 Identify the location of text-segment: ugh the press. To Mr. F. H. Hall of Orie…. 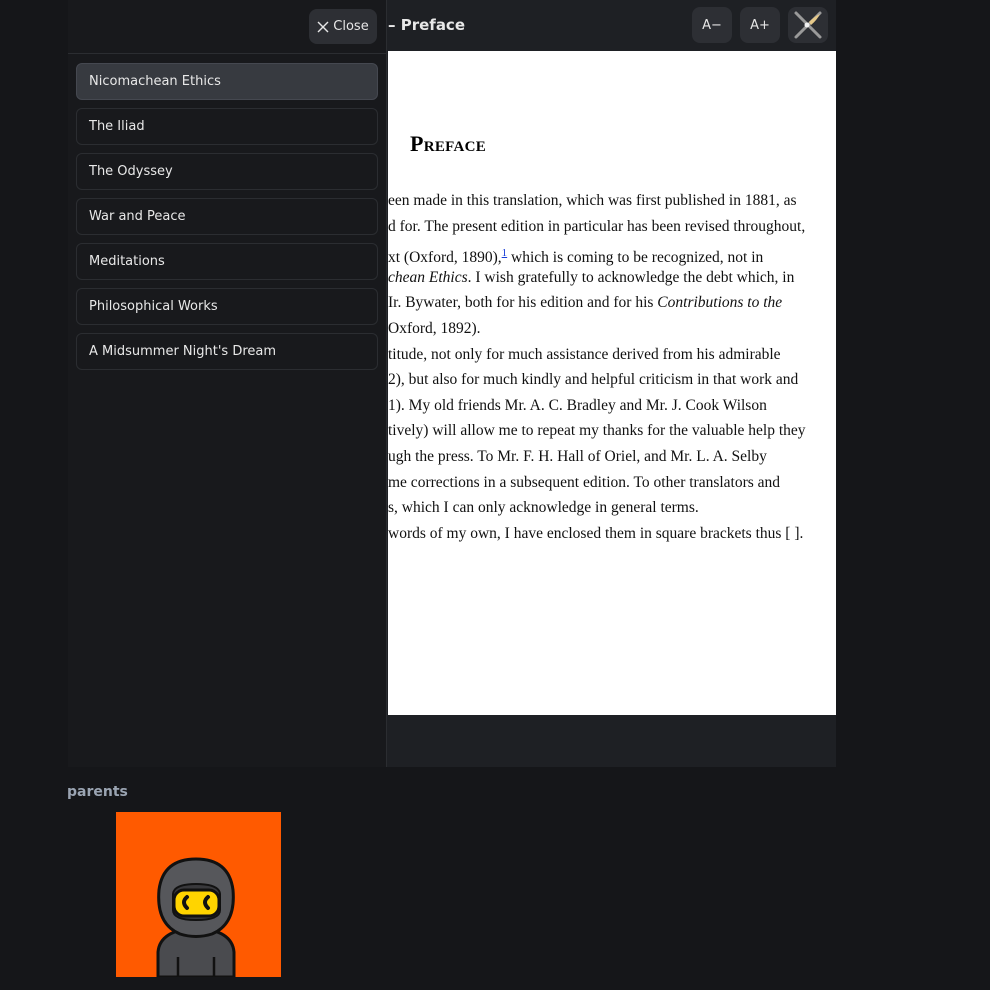
(577, 456).